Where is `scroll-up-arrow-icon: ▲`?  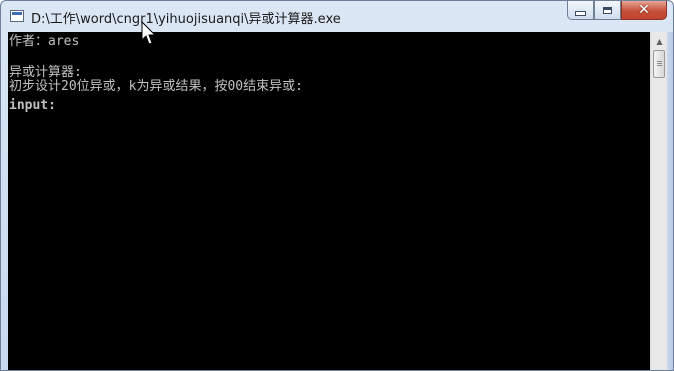
scroll-up-arrow-icon: ▲ is located at coordinates (659, 41).